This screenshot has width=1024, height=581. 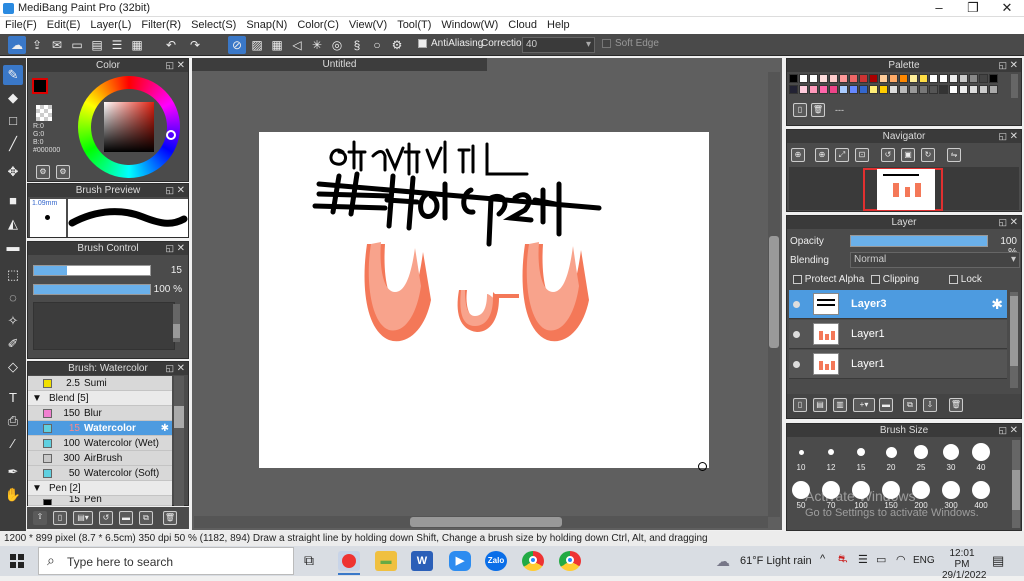 What do you see at coordinates (13, 367) in the screenshot?
I see `select-eraser-tool-icon: ◇` at bounding box center [13, 367].